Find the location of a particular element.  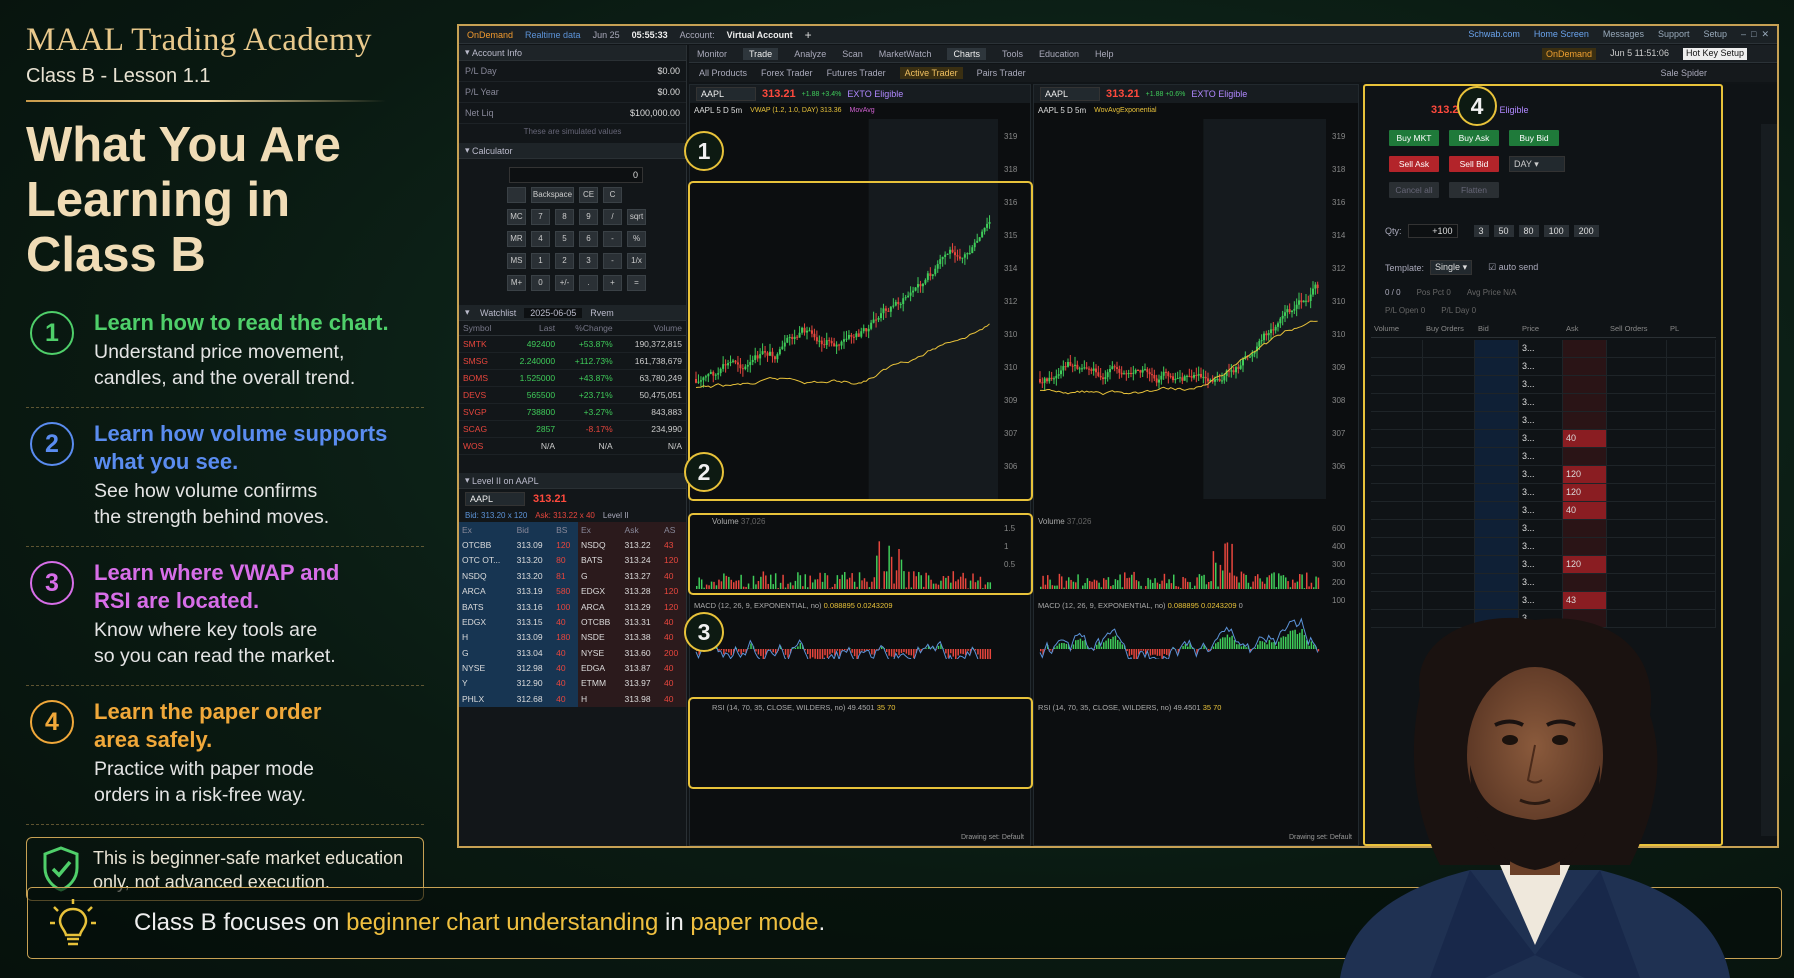

calc-key: 1/x is located at coordinates (636, 261).